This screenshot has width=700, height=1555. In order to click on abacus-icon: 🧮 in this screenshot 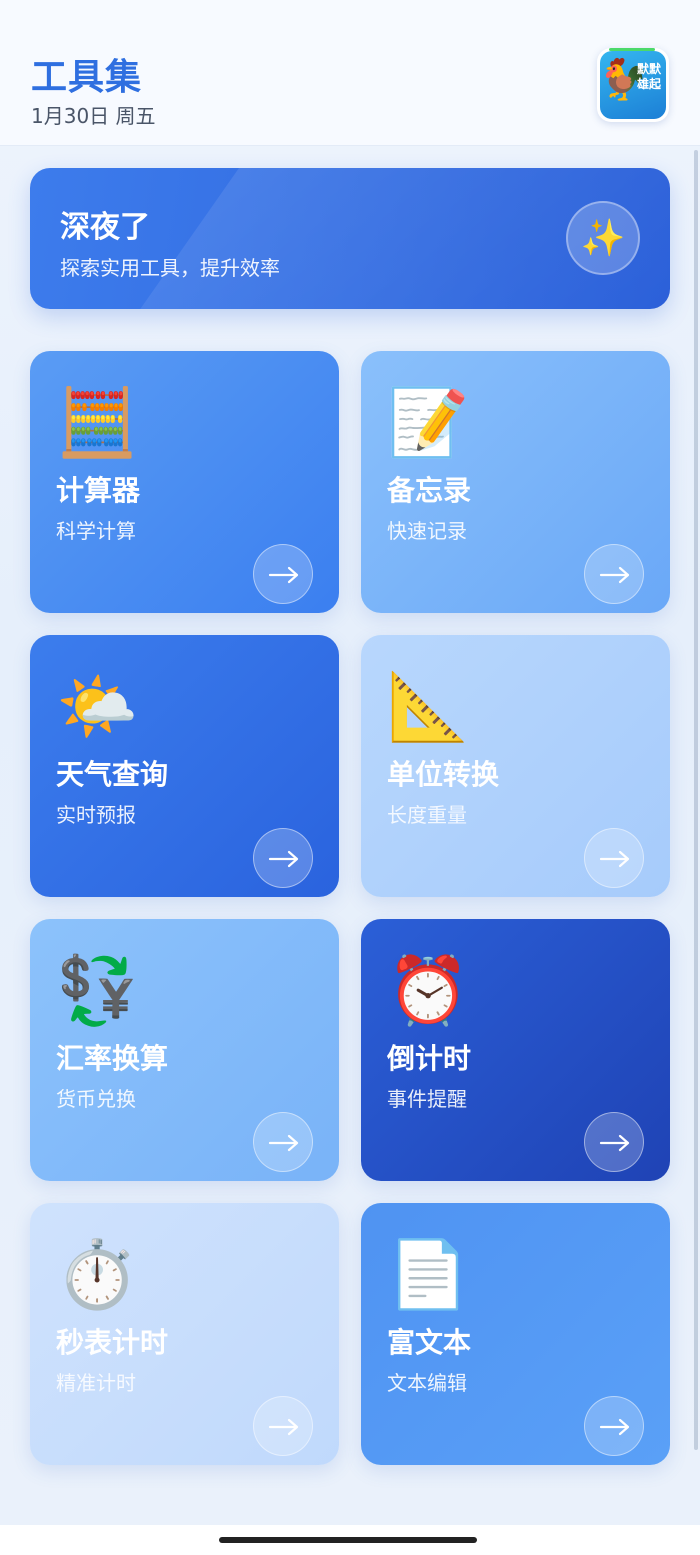, I will do `click(97, 422)`.